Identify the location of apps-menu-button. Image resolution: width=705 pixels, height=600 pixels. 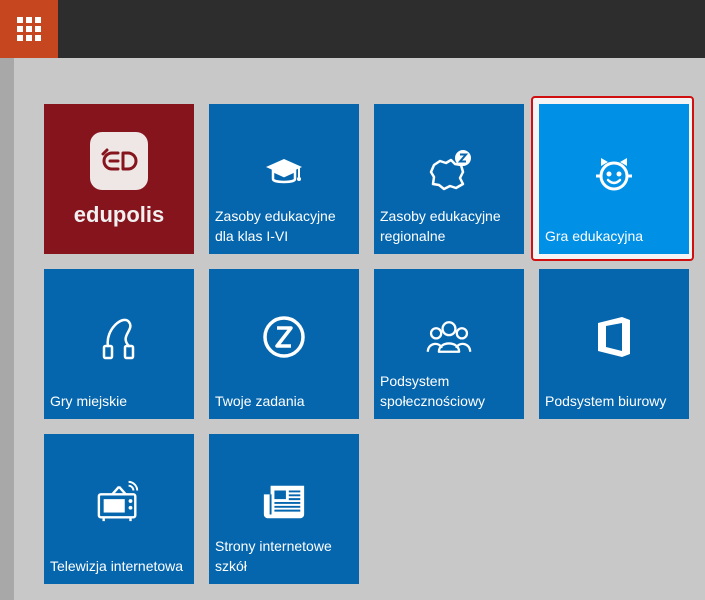
(29, 29).